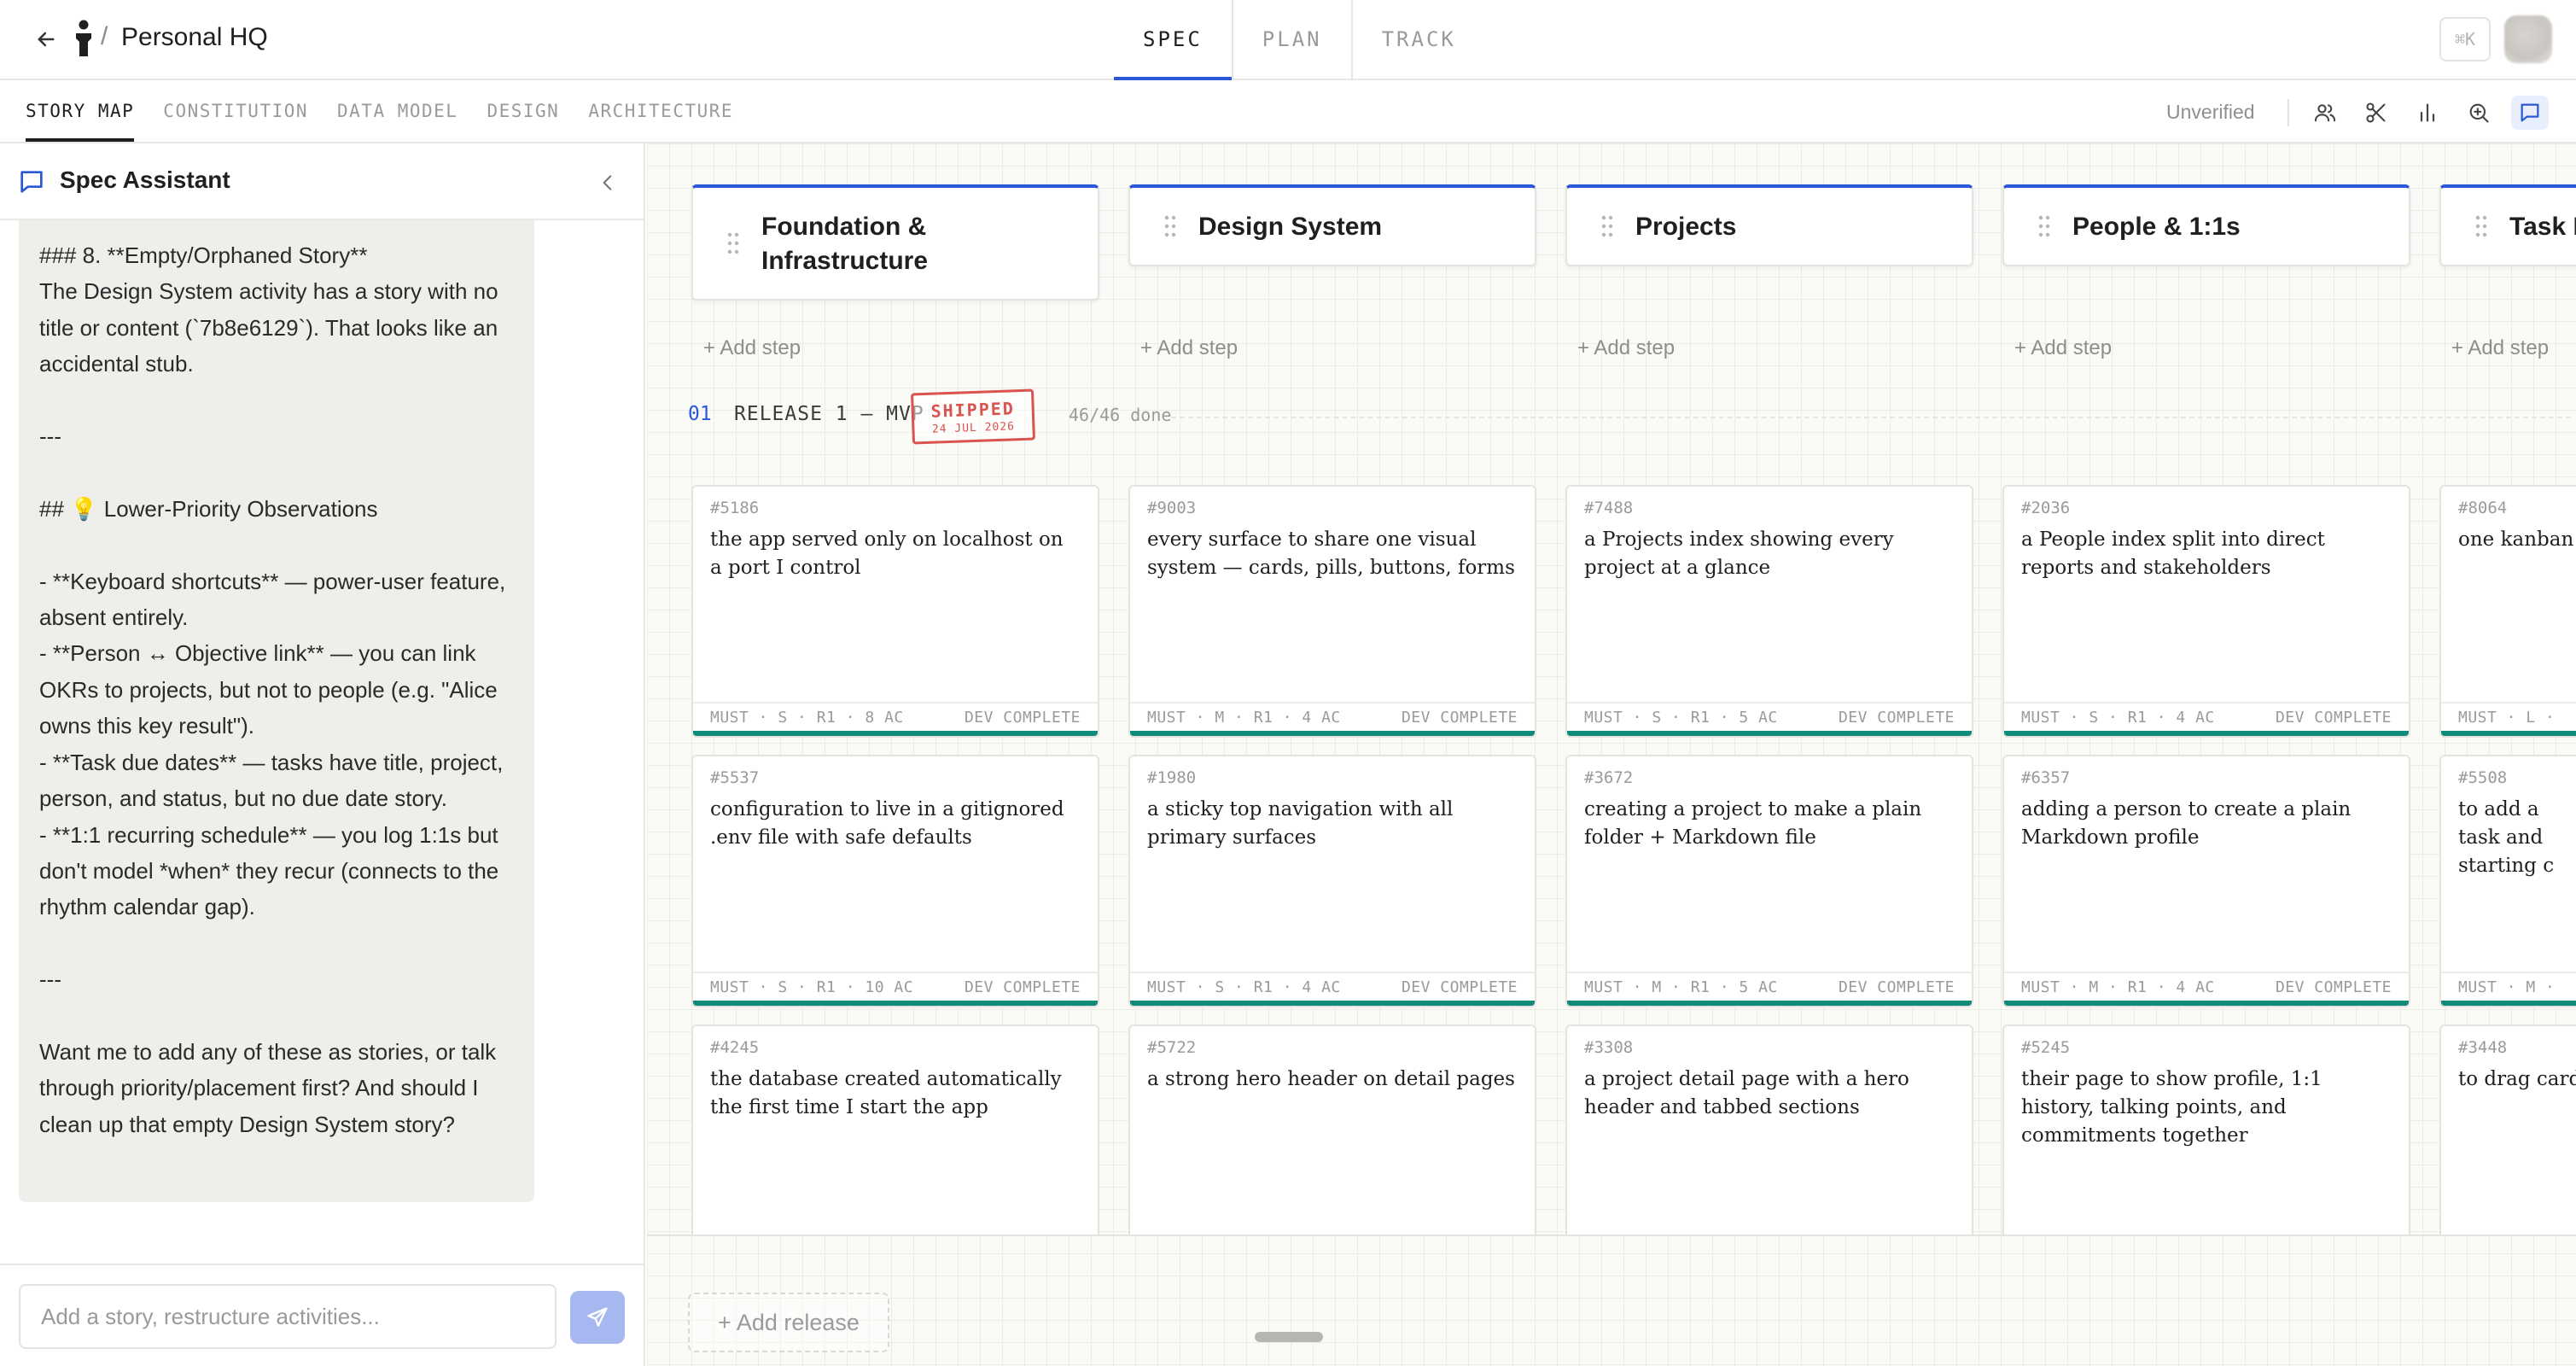 This screenshot has width=2576, height=1366. Describe the element at coordinates (2478, 113) in the screenshot. I see `zoom-icon` at that location.